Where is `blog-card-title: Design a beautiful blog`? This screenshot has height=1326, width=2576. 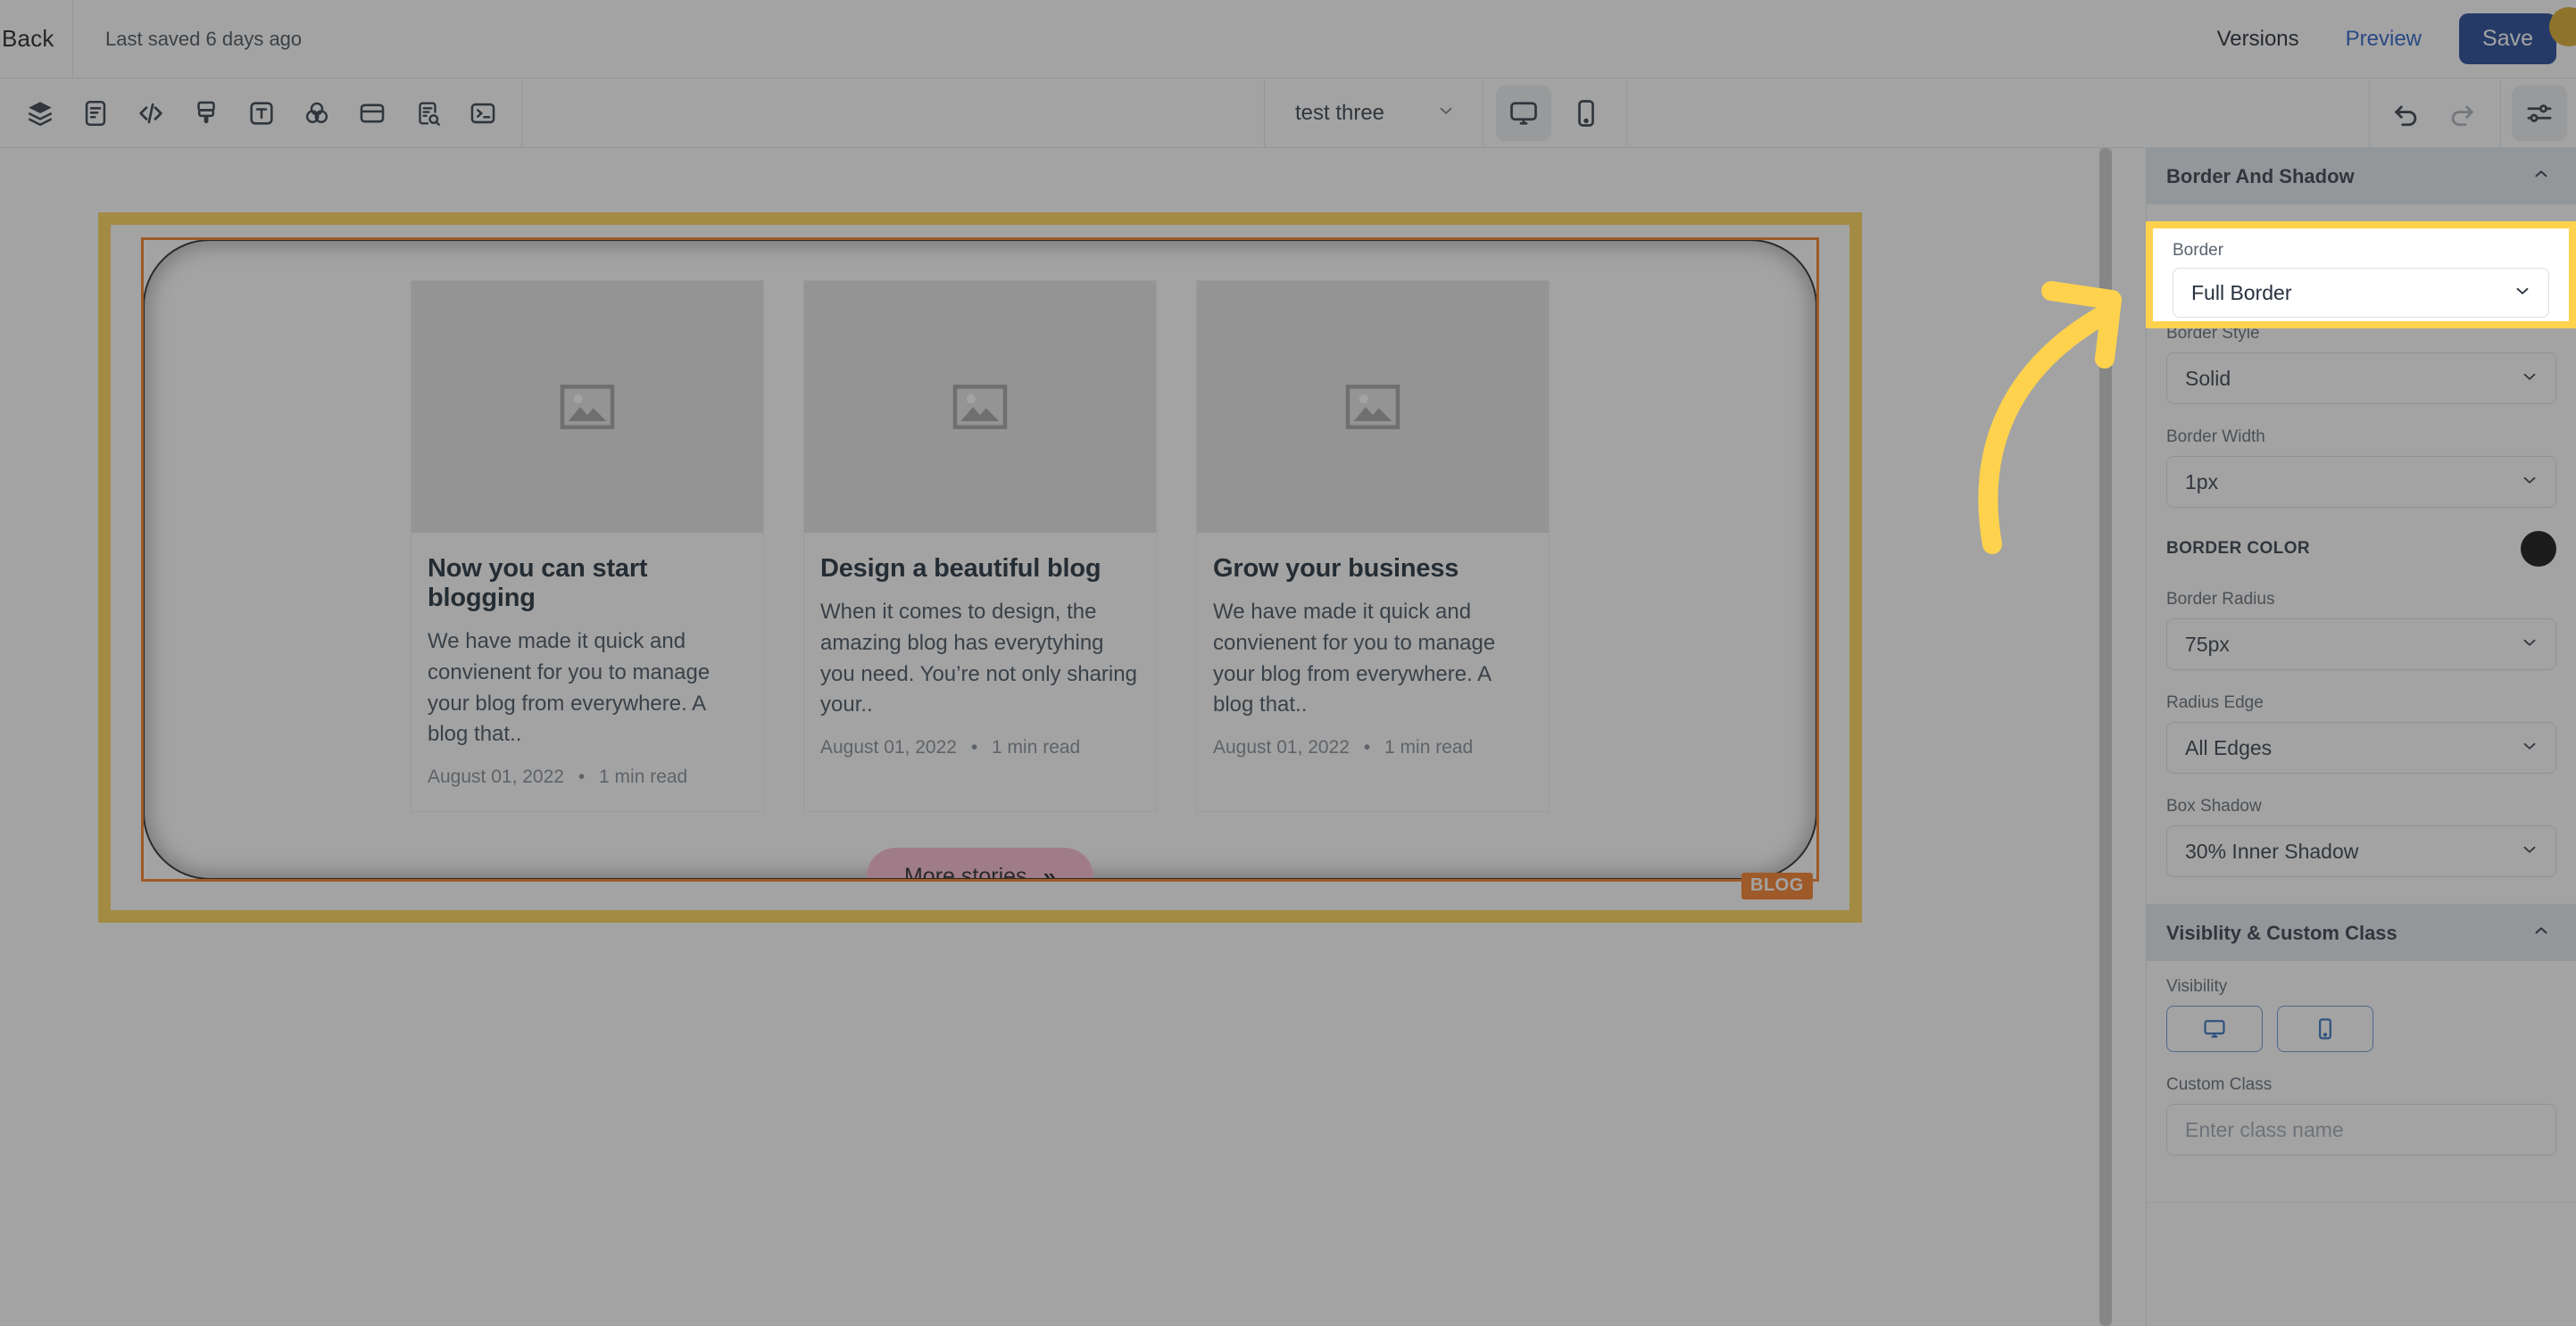
blog-card-title: Design a beautiful blog is located at coordinates (960, 568).